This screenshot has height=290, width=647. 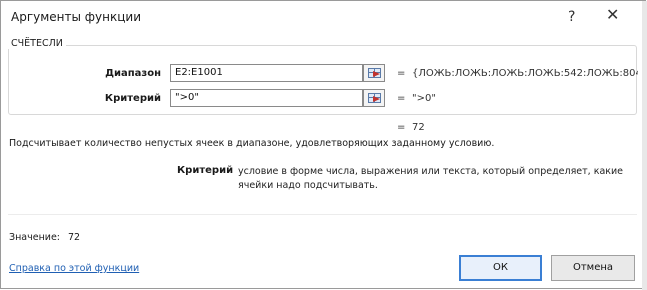 I want to click on criteria-collapse-button, so click(x=374, y=98).